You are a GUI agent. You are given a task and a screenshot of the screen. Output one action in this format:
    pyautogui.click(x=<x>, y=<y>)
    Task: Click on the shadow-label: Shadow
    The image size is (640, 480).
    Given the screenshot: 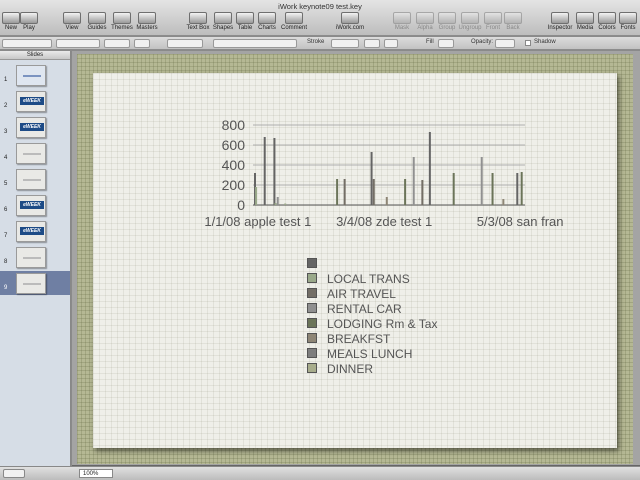 What is the action you would take?
    pyautogui.click(x=545, y=42)
    